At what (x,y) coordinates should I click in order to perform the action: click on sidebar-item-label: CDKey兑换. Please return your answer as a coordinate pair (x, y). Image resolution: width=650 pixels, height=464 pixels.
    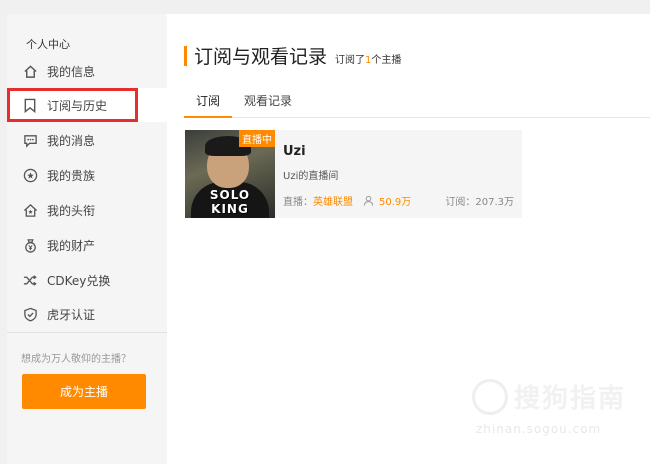
    Looking at the image, I should click on (79, 280).